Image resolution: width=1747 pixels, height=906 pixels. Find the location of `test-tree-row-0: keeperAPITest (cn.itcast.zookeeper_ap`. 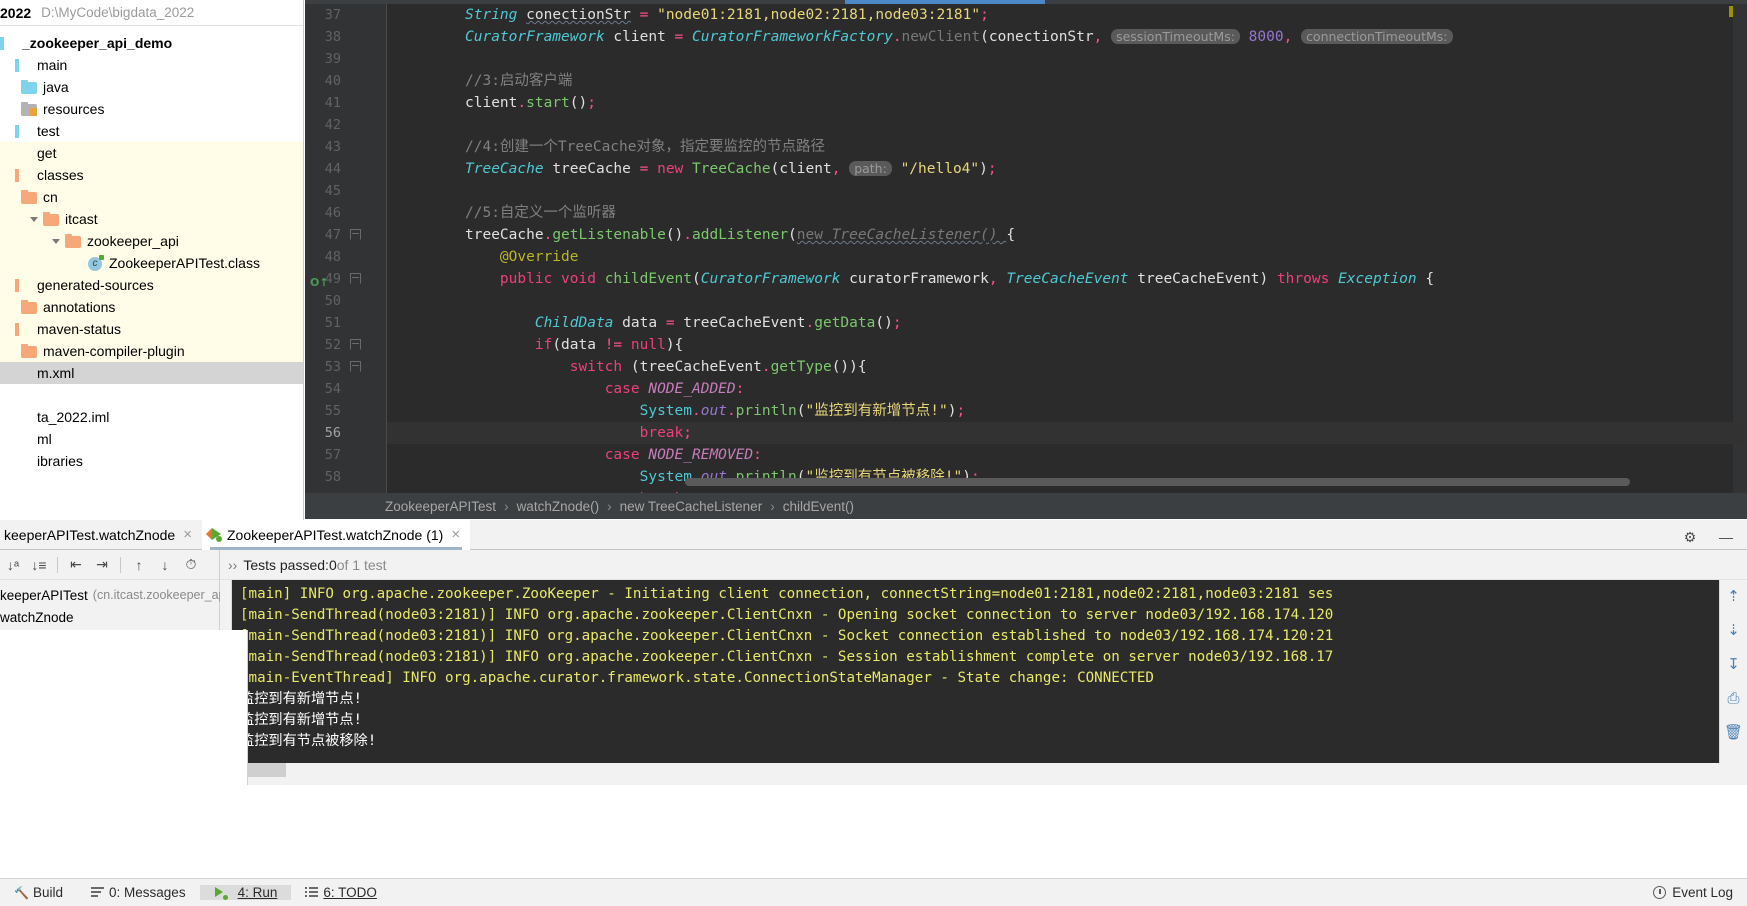

test-tree-row-0: keeperAPITest (cn.itcast.zookeeper_ap is located at coordinates (113, 595).